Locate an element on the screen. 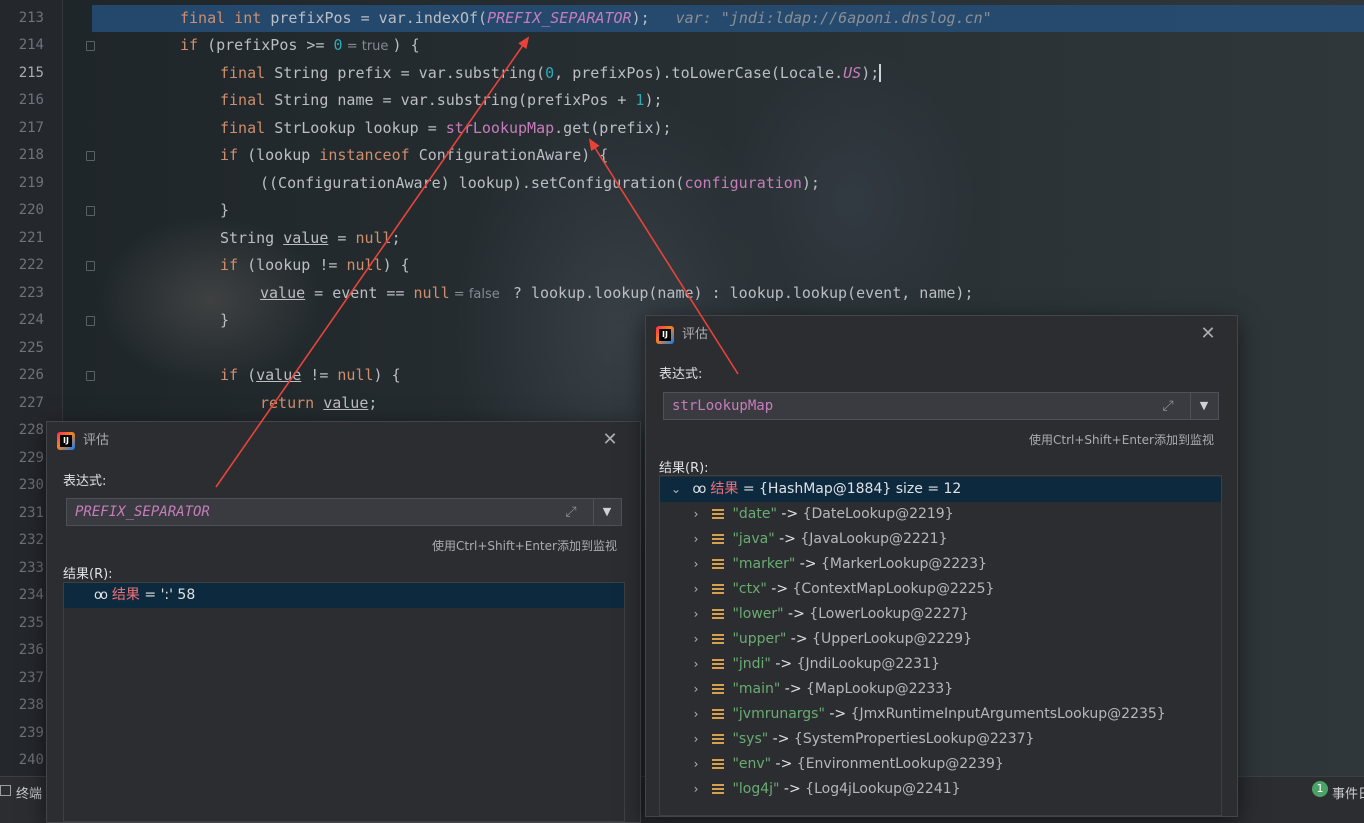  chevron-down-icon: ⌄ is located at coordinates (676, 489).